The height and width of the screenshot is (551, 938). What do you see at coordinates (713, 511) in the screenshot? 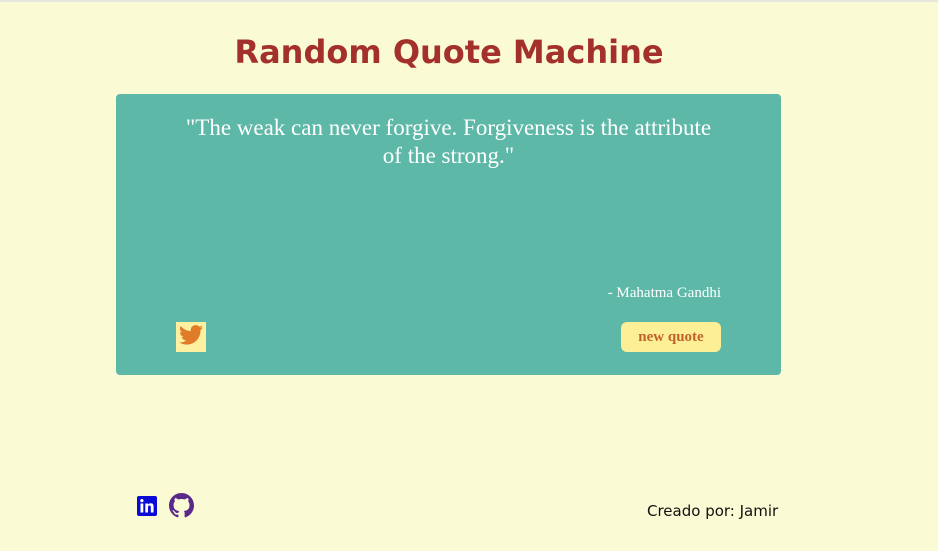
I see `author-credit: Creado por: Jamir` at bounding box center [713, 511].